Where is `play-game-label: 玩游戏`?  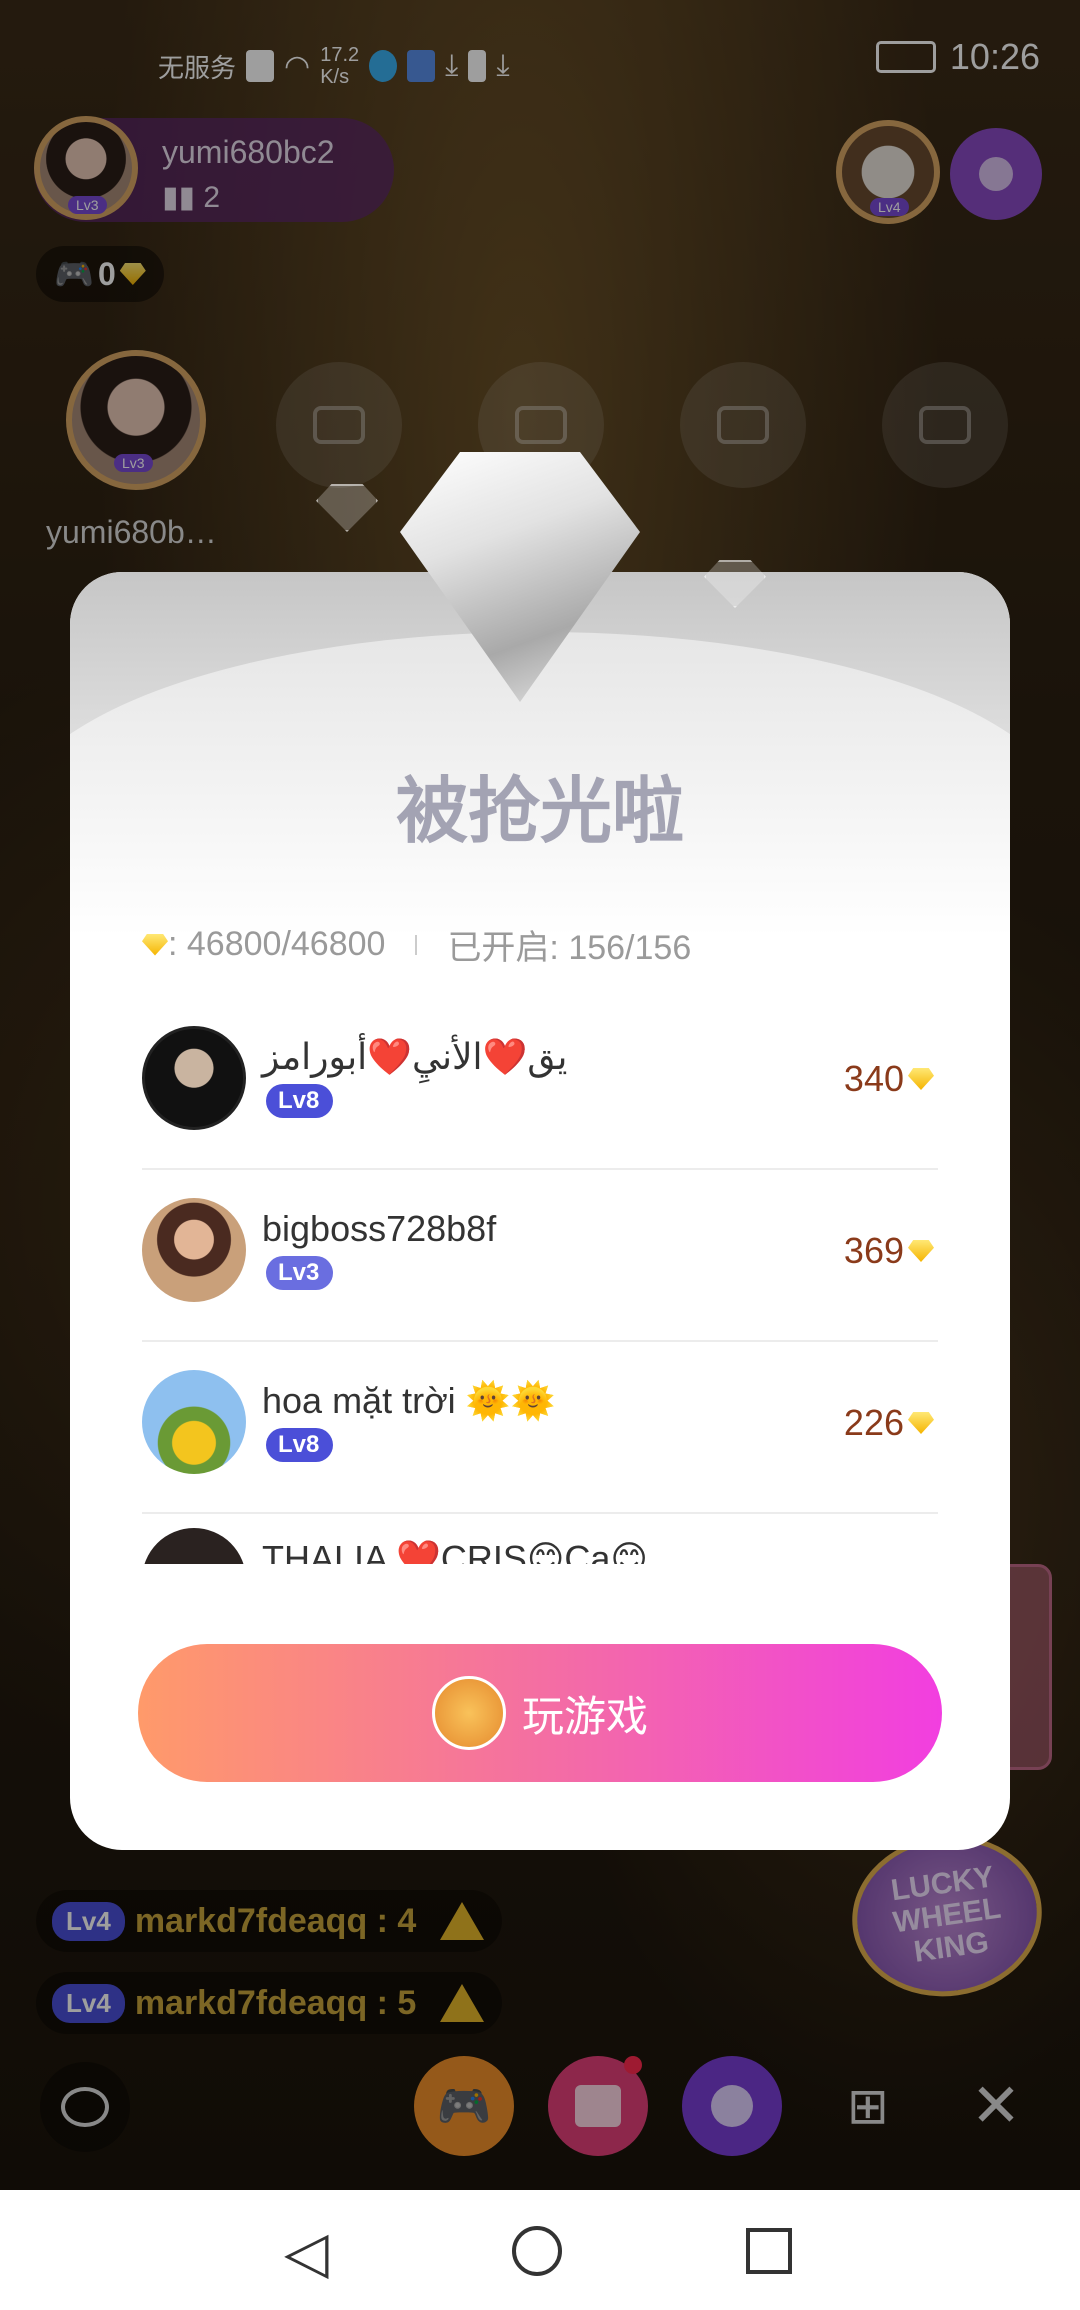
play-game-label: 玩游戏 is located at coordinates (584, 1716).